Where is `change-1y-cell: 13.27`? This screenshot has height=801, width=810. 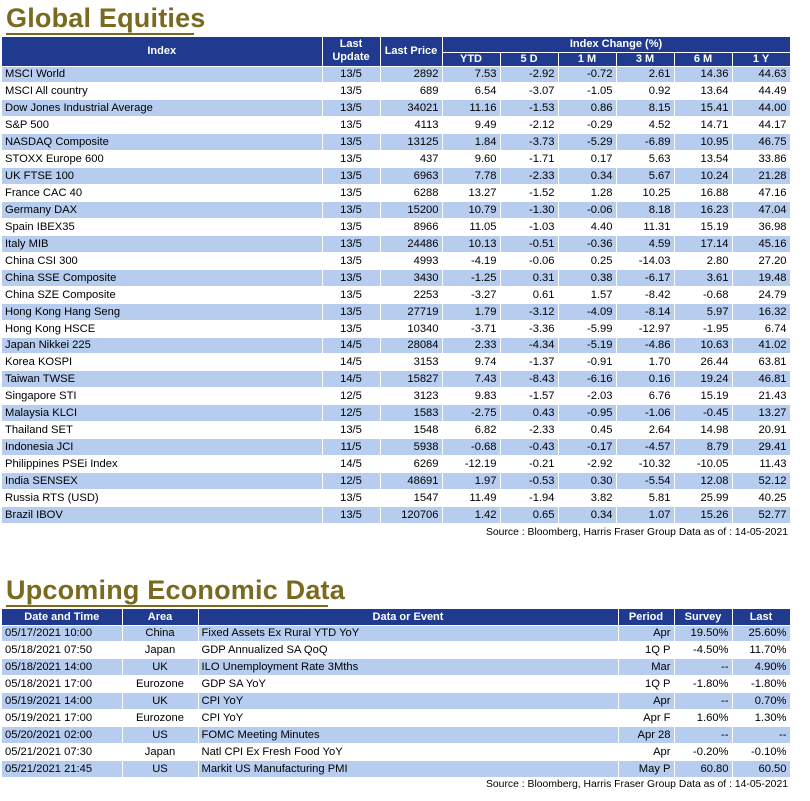 change-1y-cell: 13.27 is located at coordinates (761, 413).